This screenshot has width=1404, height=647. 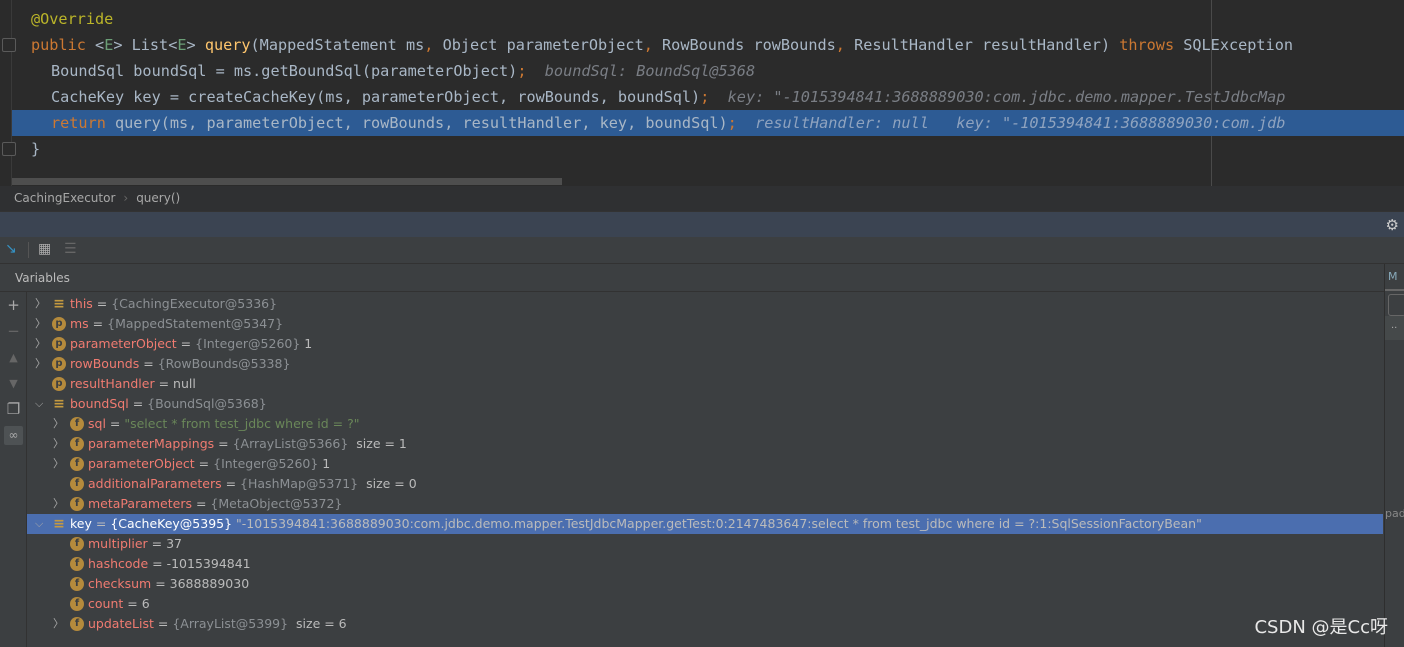 What do you see at coordinates (290, 443) in the screenshot?
I see `variable-type: {ArrayList@5366}` at bounding box center [290, 443].